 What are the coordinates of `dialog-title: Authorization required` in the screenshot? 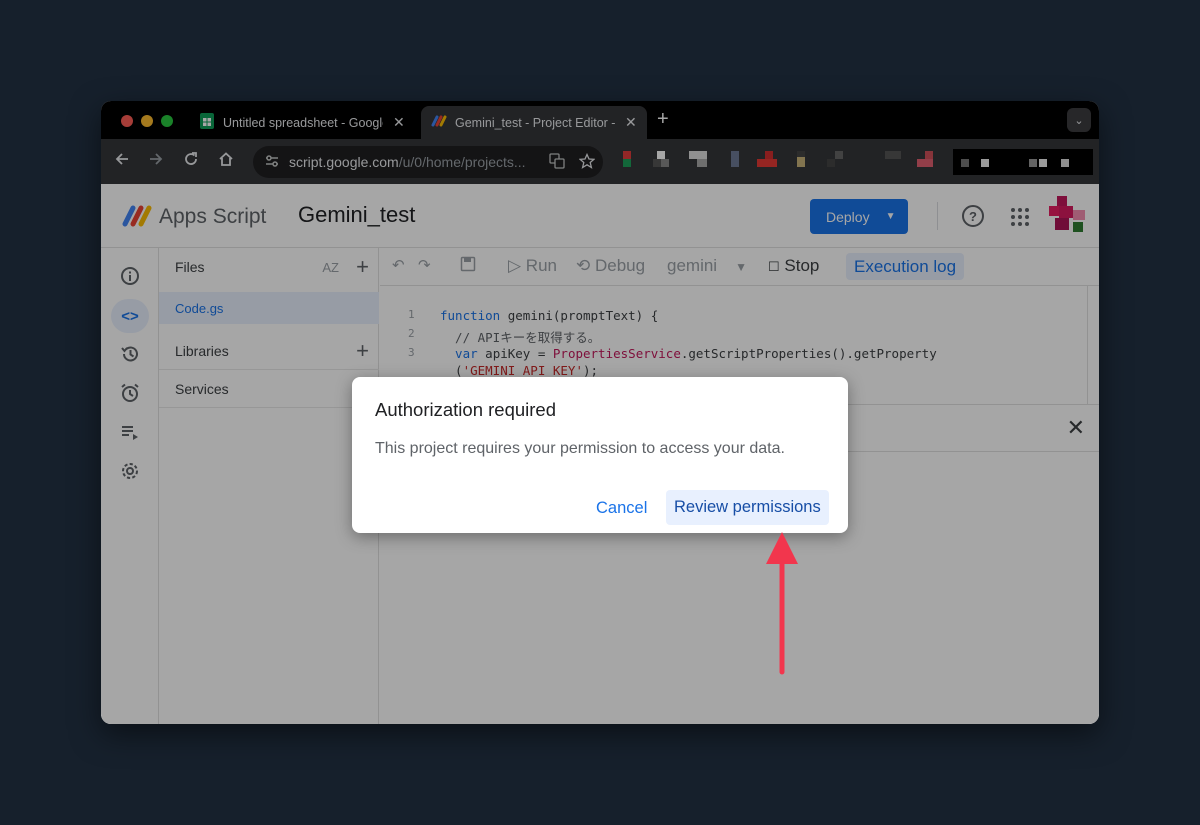 It's located at (465, 409).